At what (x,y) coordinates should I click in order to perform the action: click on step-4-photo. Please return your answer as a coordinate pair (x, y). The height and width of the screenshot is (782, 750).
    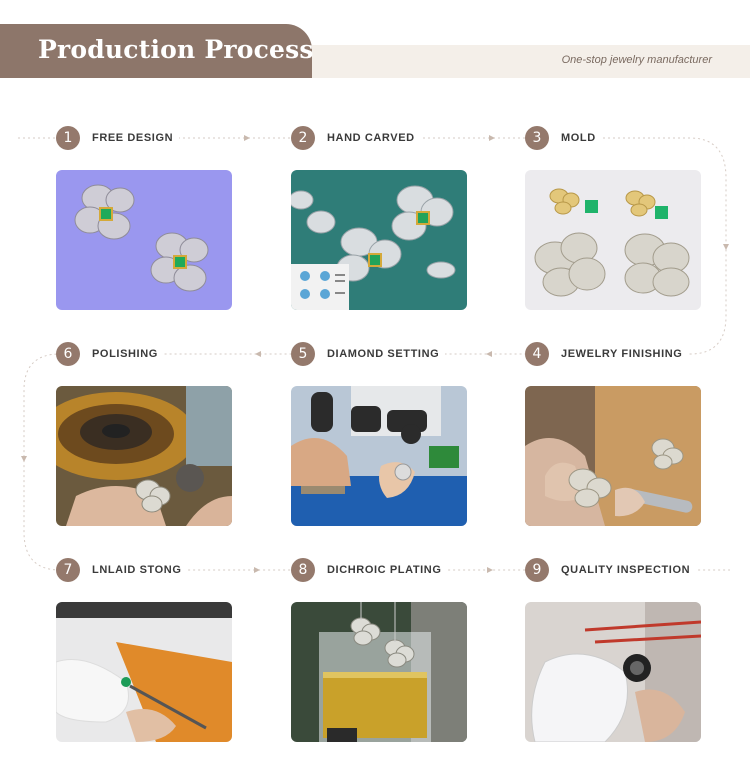
    Looking at the image, I should click on (613, 456).